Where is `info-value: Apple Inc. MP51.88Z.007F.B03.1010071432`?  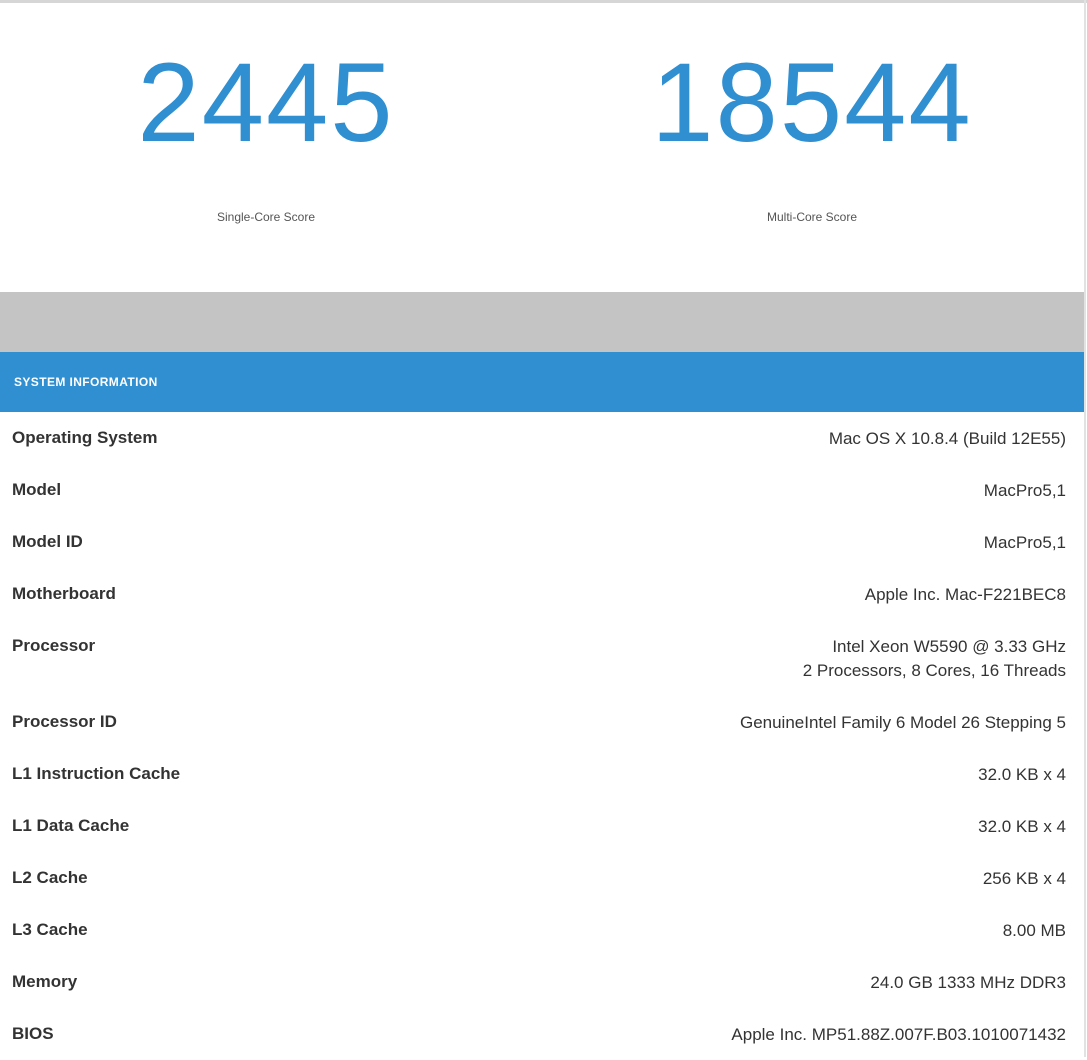
info-value: Apple Inc. MP51.88Z.007F.B03.1010071432 is located at coordinates (898, 1034).